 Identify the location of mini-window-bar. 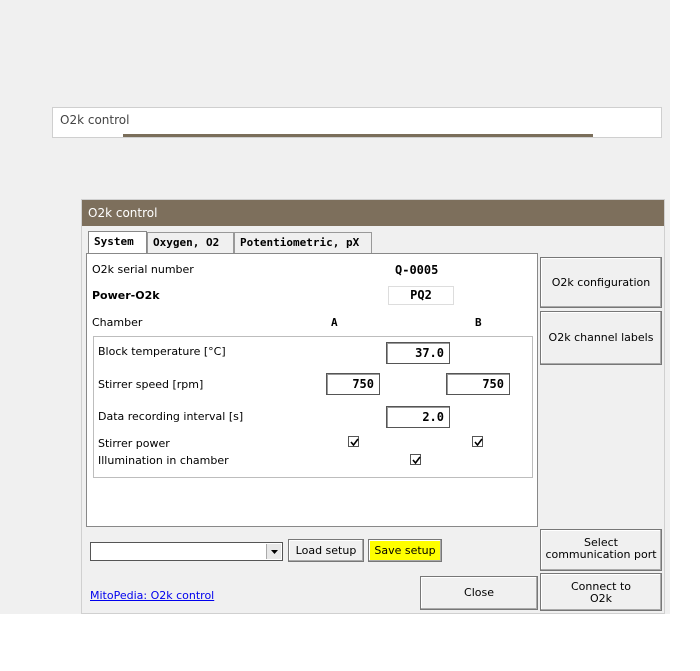
(358, 135).